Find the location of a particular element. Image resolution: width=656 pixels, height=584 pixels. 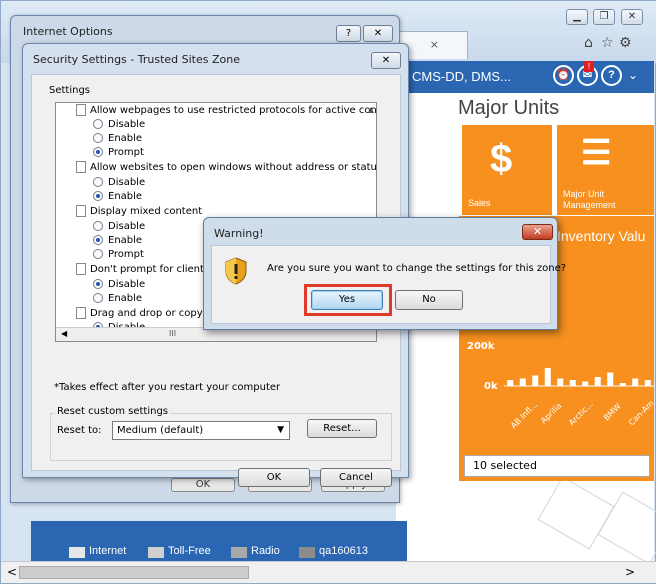

dialog-title: Internet Options is located at coordinates (68, 31).